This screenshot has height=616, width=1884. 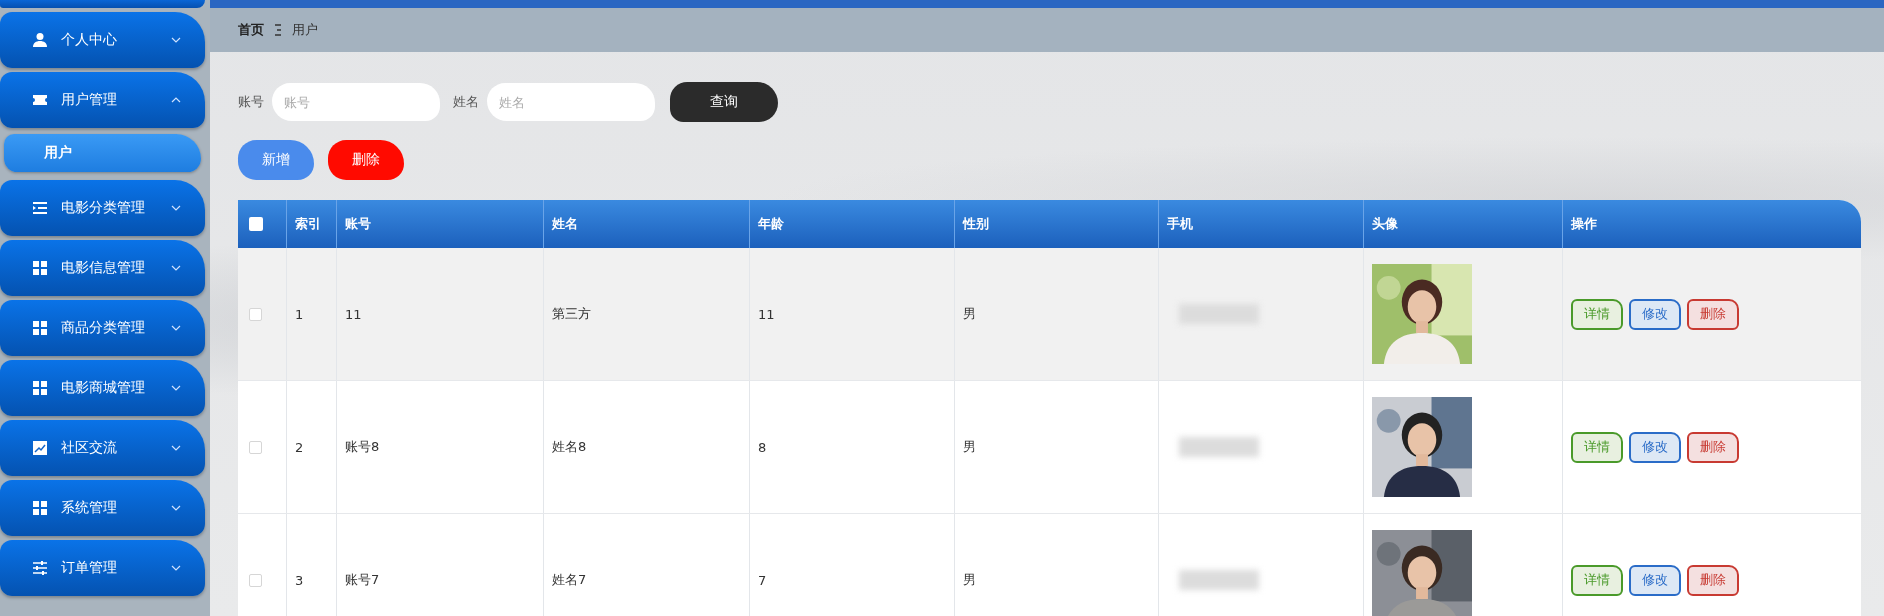 I want to click on table-cell: 姓名7, so click(x=569, y=580).